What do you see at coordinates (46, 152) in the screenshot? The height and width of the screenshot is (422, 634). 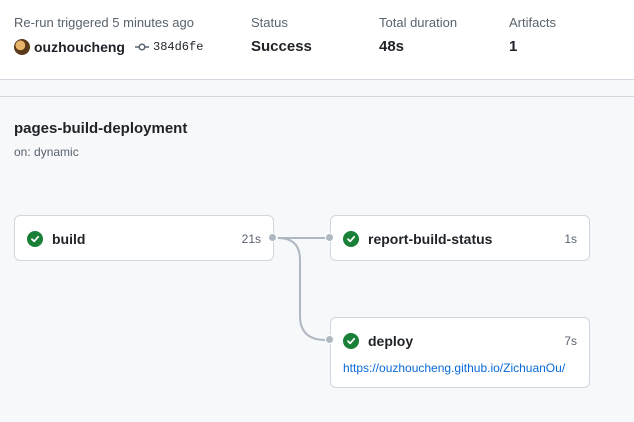 I see `workflow-trigger: on: dynamic` at bounding box center [46, 152].